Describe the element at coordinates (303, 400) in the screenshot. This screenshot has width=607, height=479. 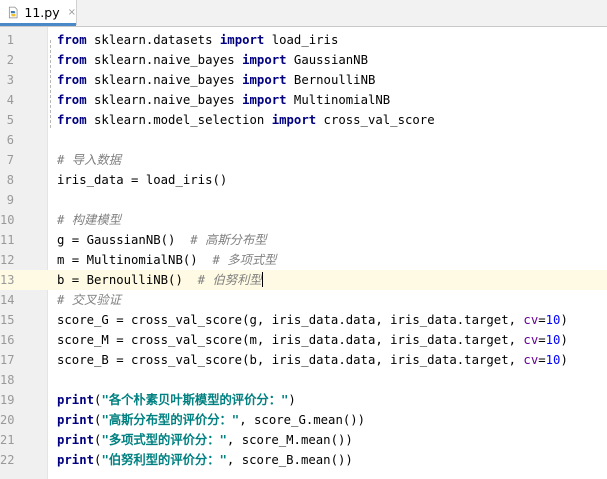
I see `code-line: 19 print("各个朴素贝叶斯模型的评价分：")` at that location.